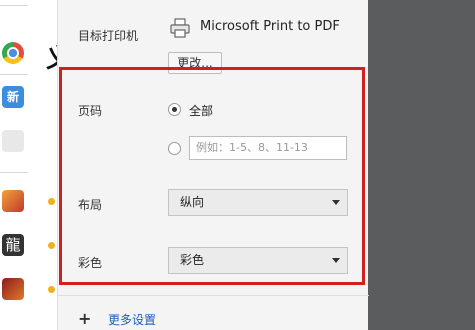  I want to click on game-icon: 龍, so click(13, 245).